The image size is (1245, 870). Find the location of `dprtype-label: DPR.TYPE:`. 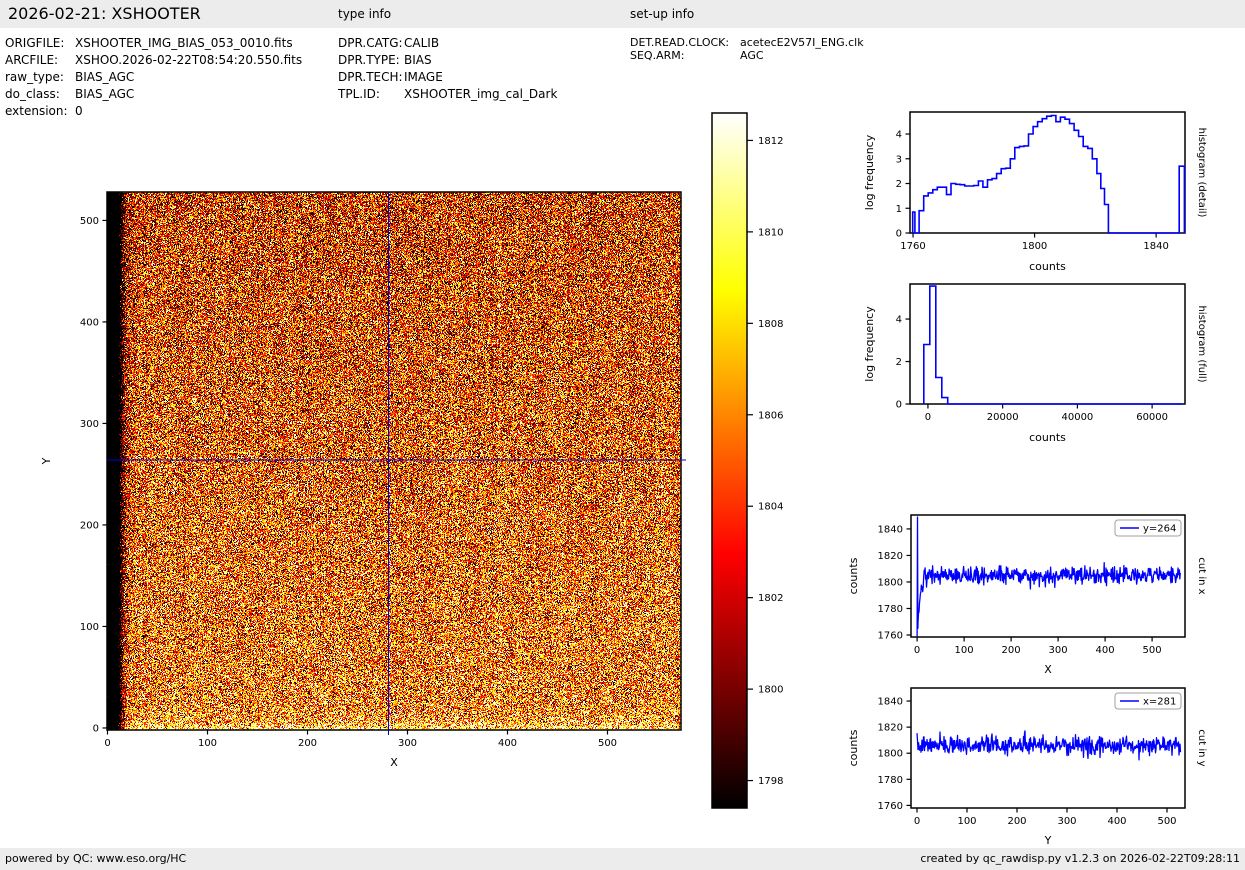

dprtype-label: DPR.TYPE: is located at coordinates (369, 60).